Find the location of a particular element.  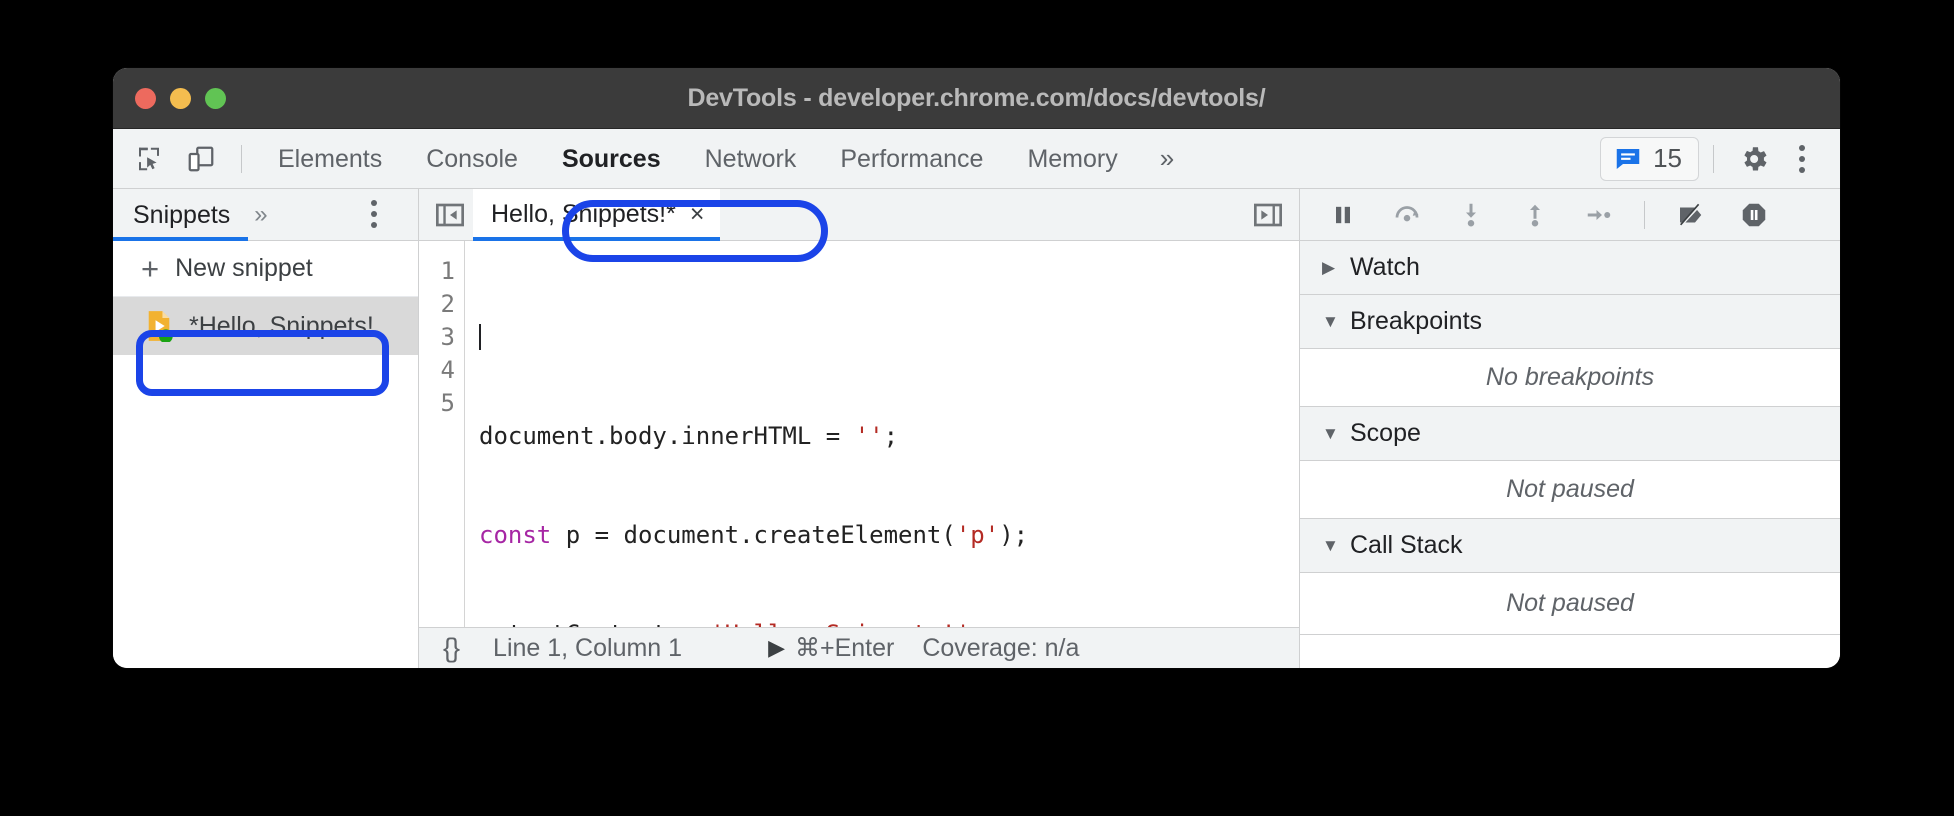

line-number: 5 is located at coordinates (447, 403).